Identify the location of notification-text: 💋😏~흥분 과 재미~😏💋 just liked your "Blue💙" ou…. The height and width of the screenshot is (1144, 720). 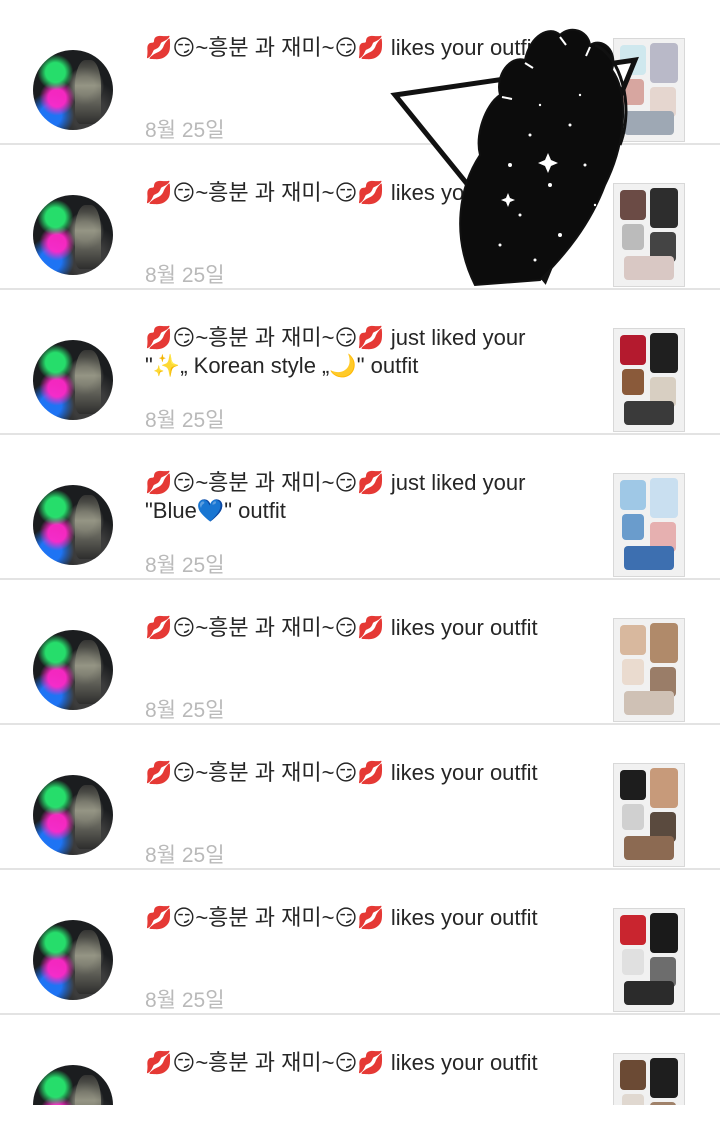
(370, 497).